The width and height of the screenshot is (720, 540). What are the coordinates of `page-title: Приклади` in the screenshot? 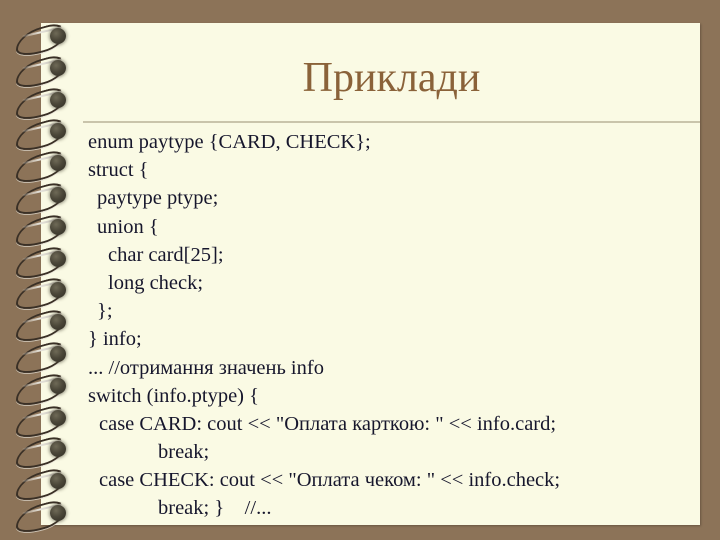 It's located at (391, 78).